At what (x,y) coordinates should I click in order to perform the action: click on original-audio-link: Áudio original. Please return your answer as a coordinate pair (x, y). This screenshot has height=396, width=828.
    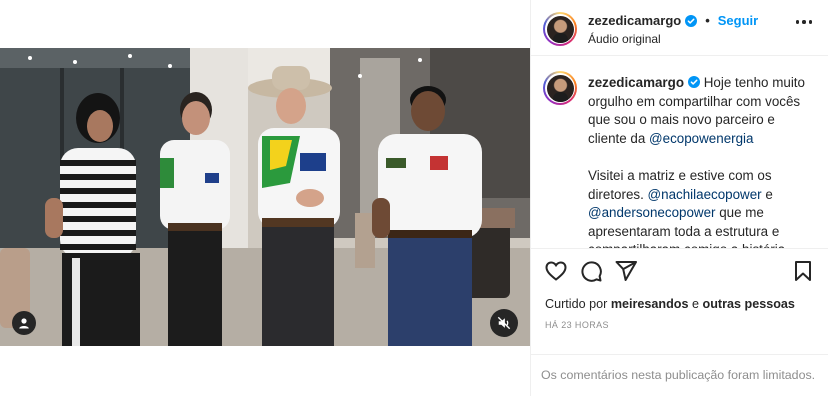
    Looking at the image, I should click on (624, 39).